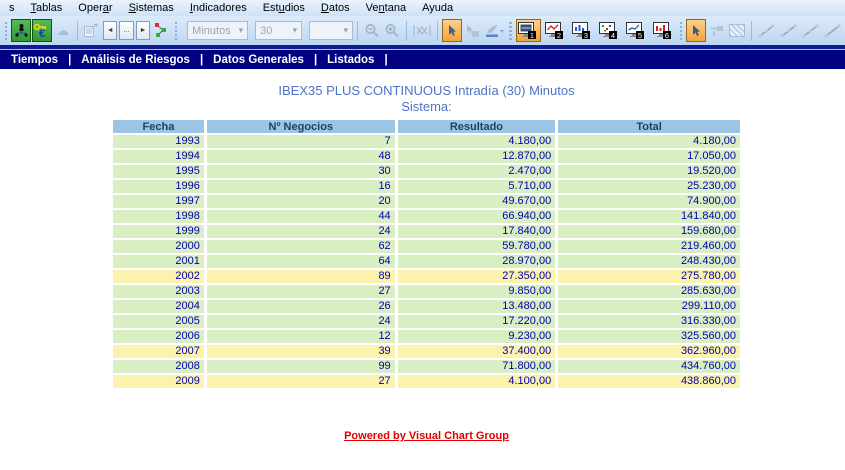  Describe the element at coordinates (335, 8) in the screenshot. I see `menu-datos: Datos` at that location.